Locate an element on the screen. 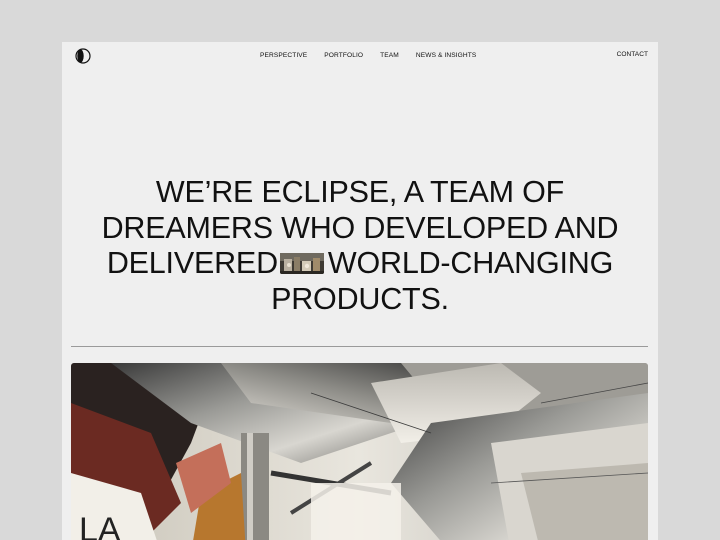 The image size is (720, 540). hero-line-1: WE’RE ECLIPSE, A TEAM OF is located at coordinates (360, 192).